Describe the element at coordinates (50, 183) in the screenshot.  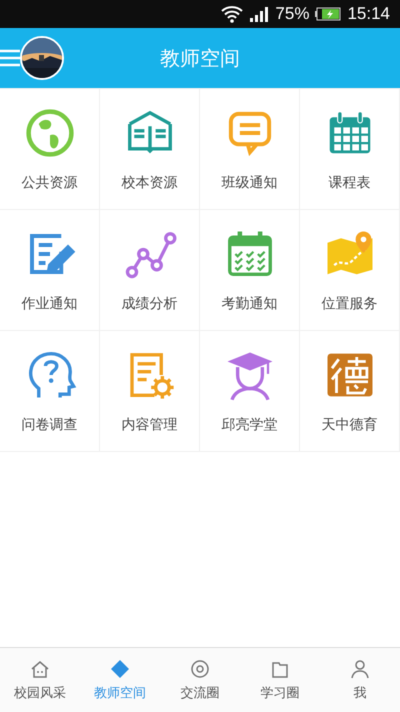
I see `tile-label: 公共资源` at that location.